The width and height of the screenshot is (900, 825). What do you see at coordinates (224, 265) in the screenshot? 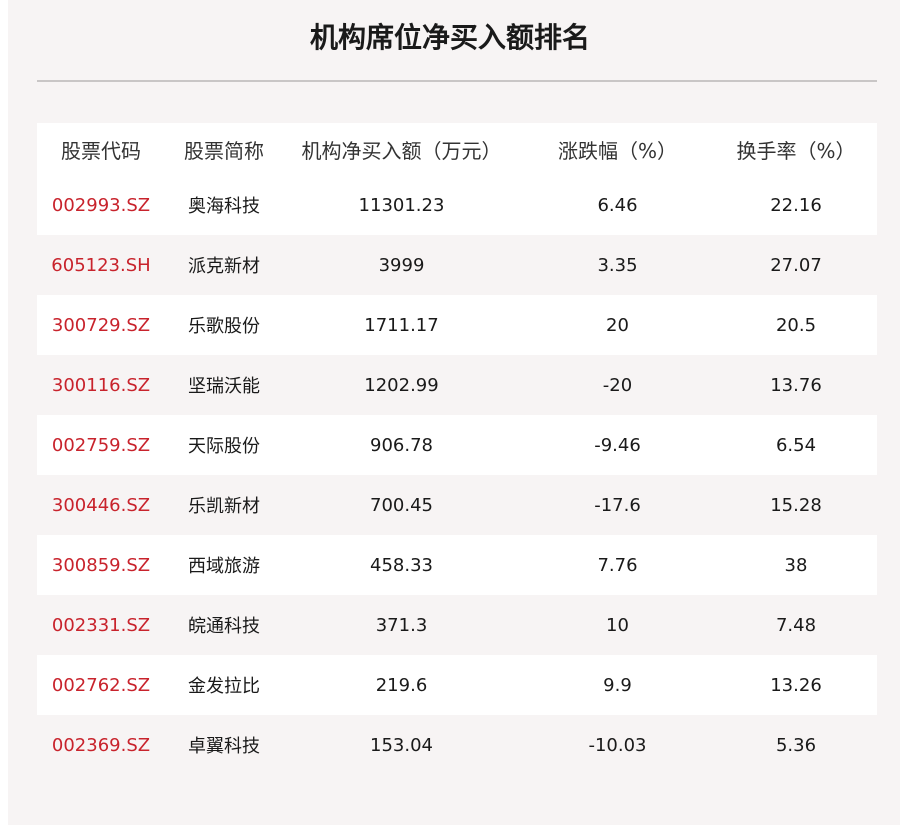
I see `cell-name: 派克新材` at bounding box center [224, 265].